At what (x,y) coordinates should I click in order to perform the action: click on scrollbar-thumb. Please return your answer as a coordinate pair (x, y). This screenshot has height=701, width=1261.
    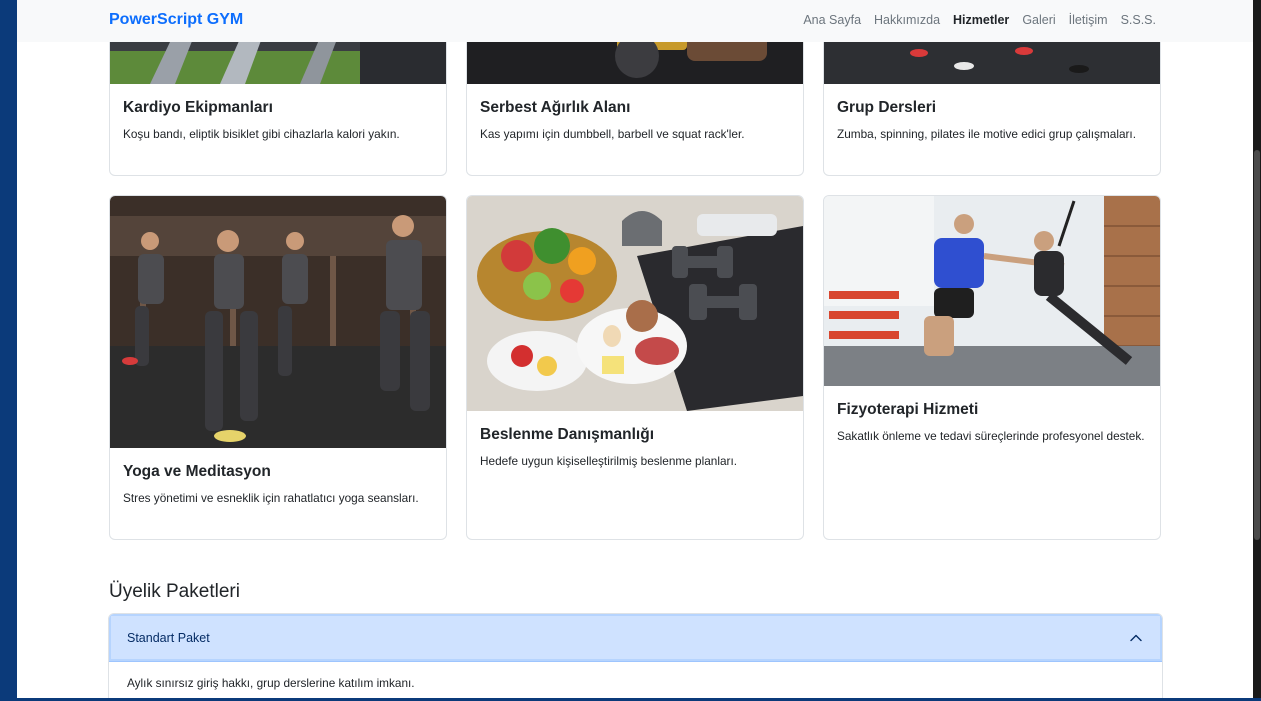
    Looking at the image, I should click on (1257, 345).